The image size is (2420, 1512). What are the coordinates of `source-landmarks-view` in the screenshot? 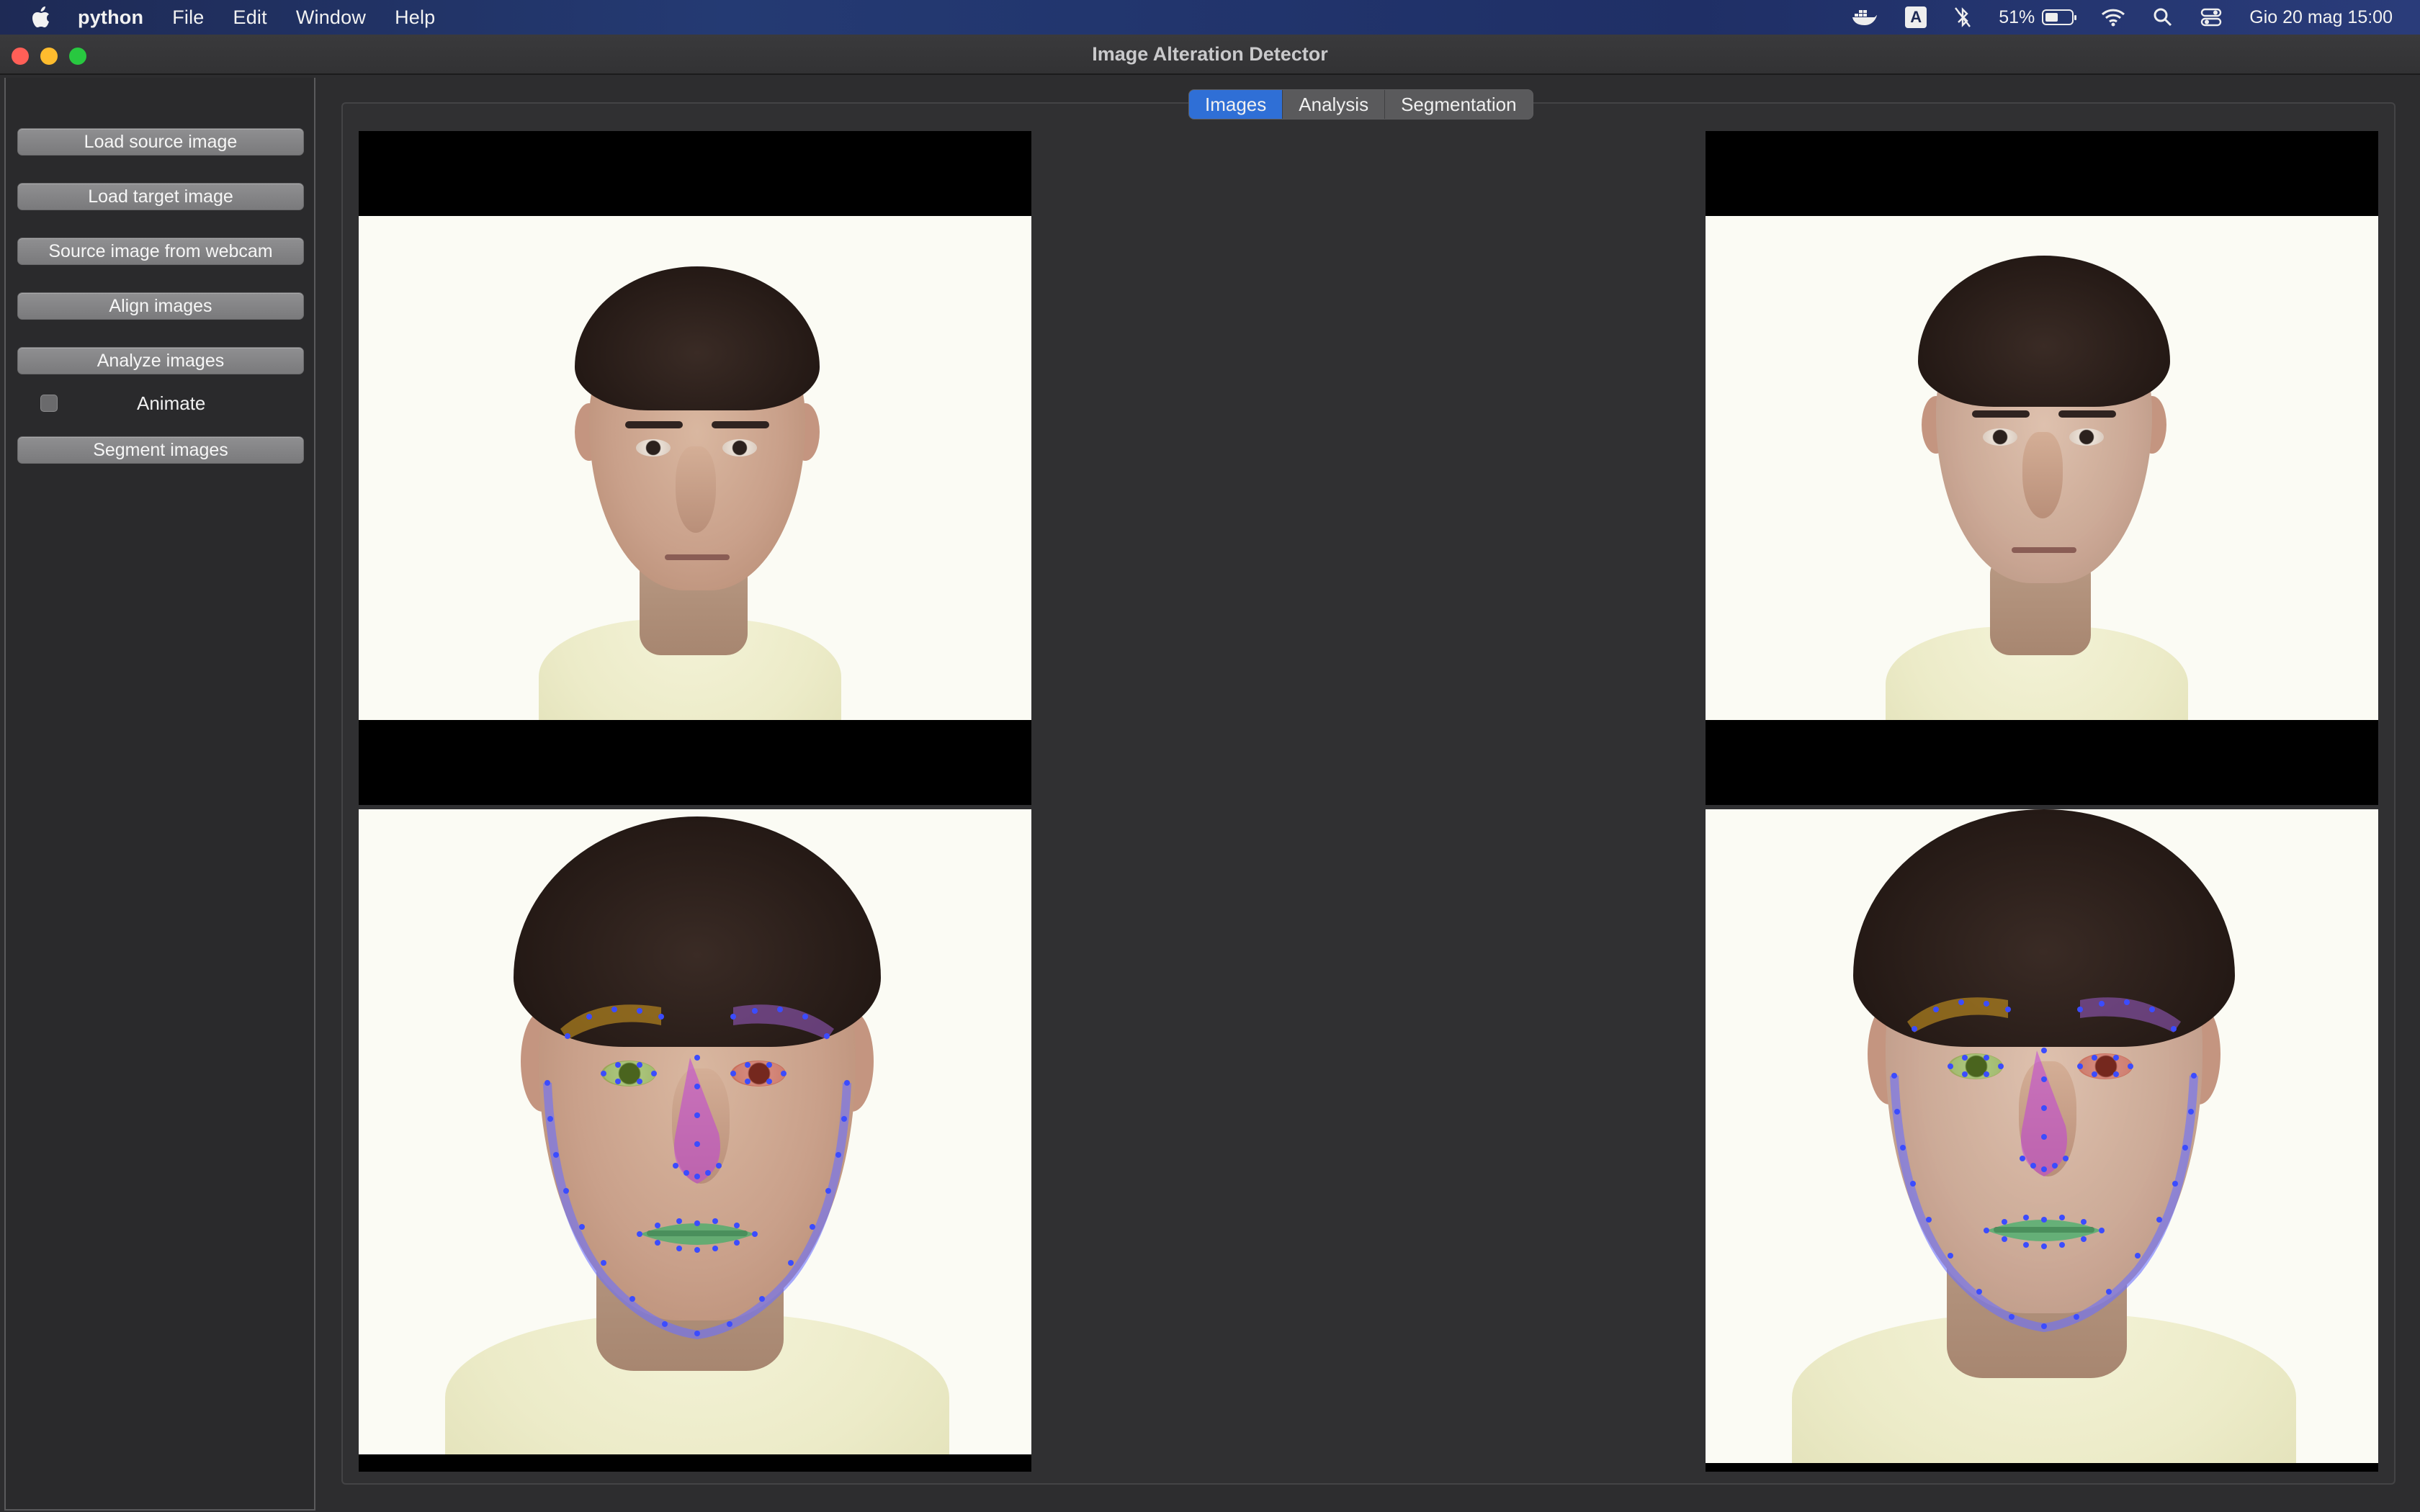 It's located at (695, 1140).